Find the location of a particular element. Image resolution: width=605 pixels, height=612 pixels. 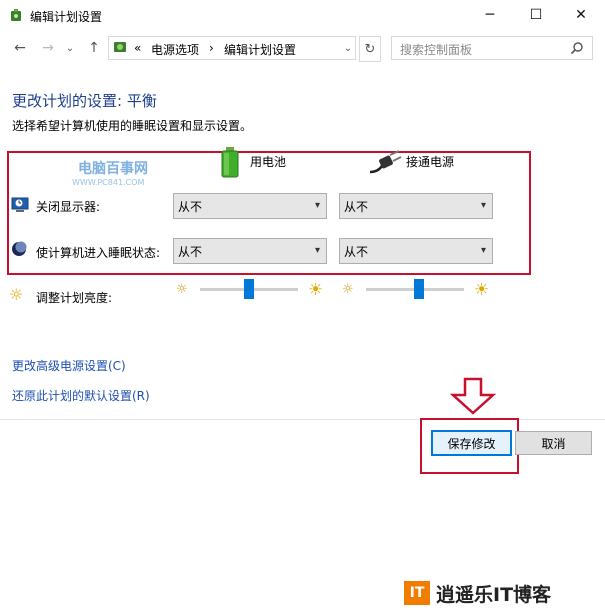

cancel-button: 取消 is located at coordinates (553, 443).